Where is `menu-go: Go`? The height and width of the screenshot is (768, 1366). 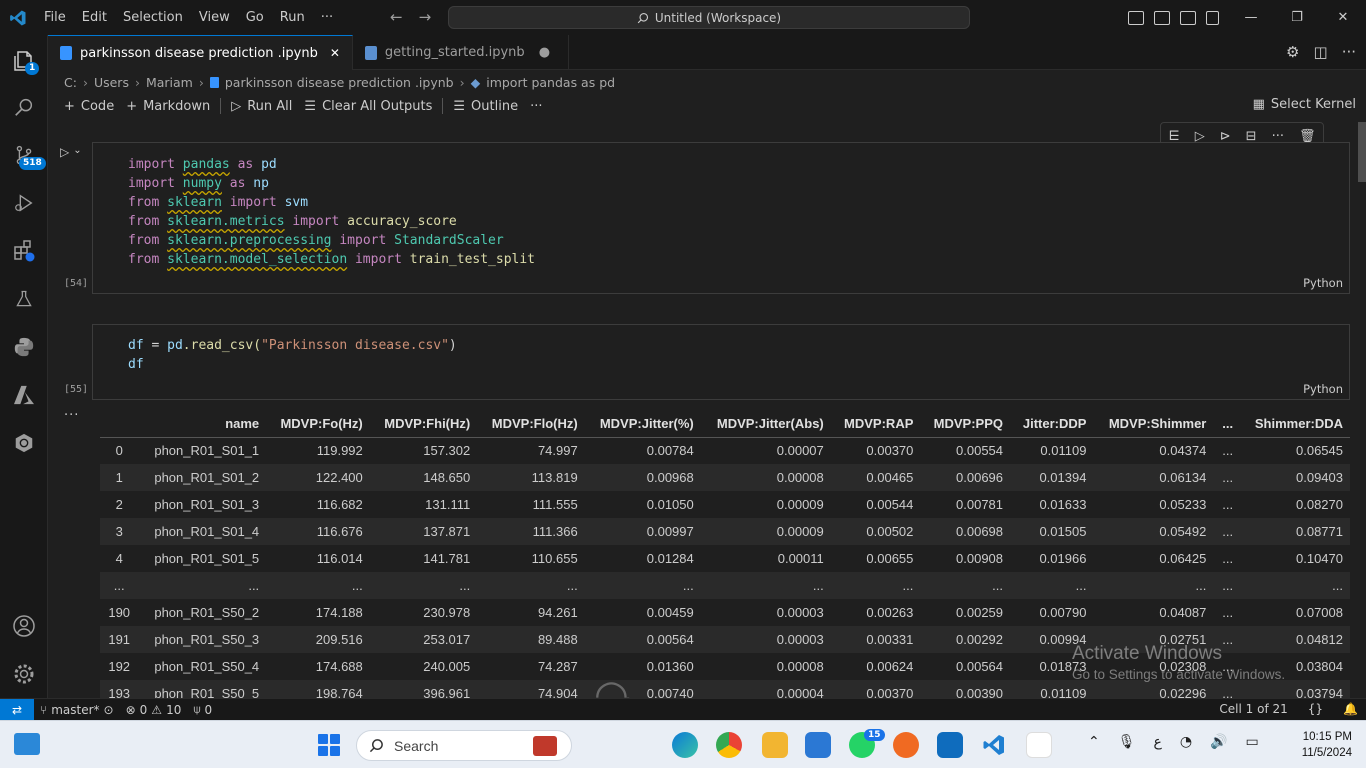
menu-go: Go is located at coordinates (255, 17).